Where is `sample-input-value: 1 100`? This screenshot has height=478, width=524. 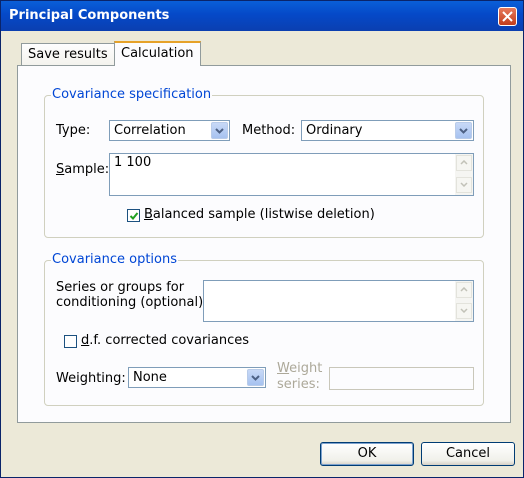 sample-input-value: 1 100 is located at coordinates (133, 162).